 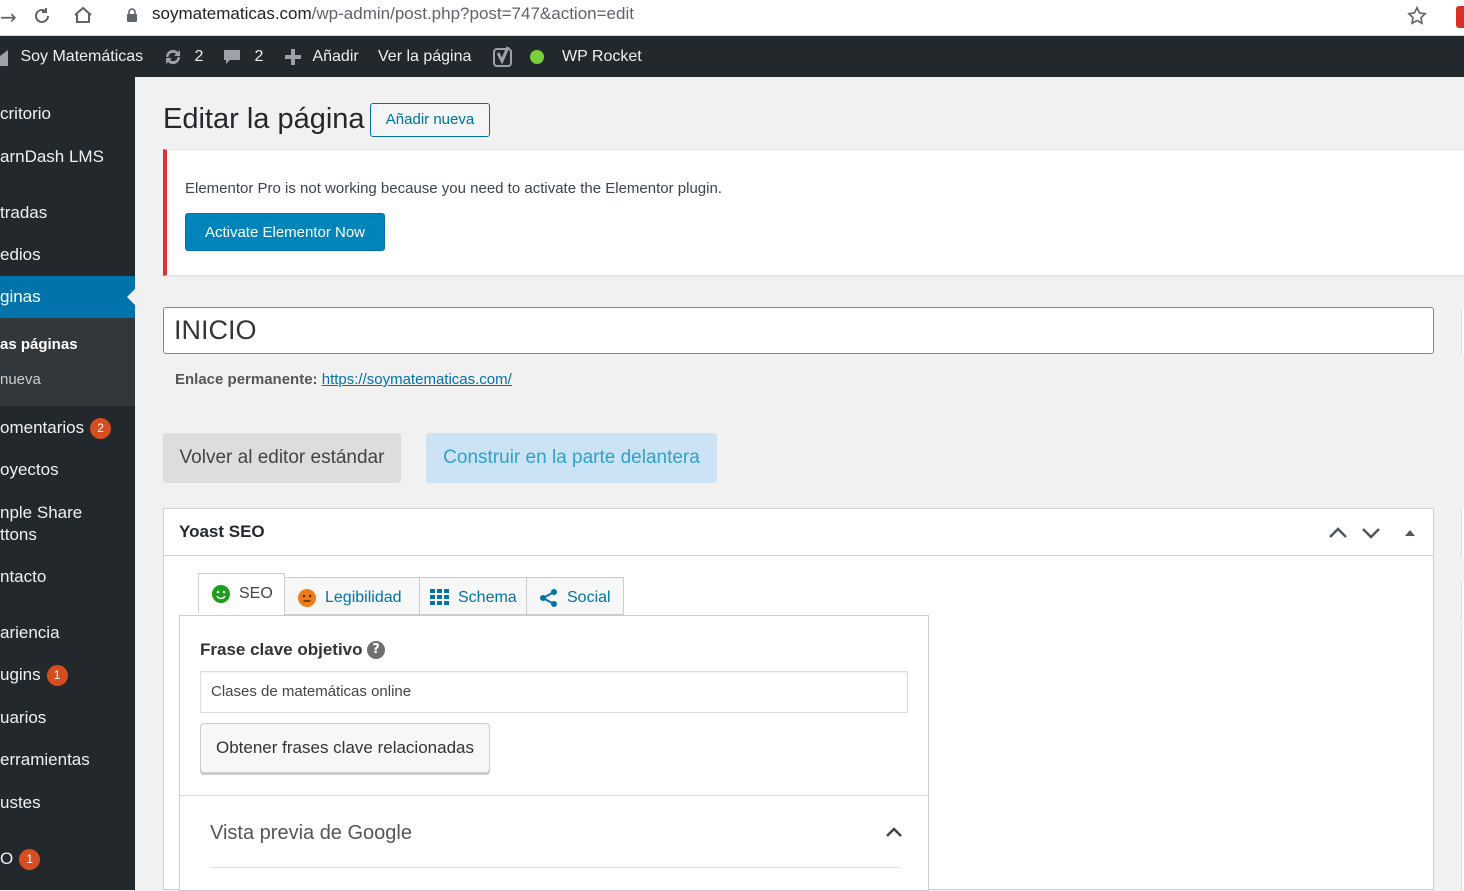 What do you see at coordinates (554, 692) in the screenshot?
I see `focus-keyphrase-input: Clases de matemáticas online` at bounding box center [554, 692].